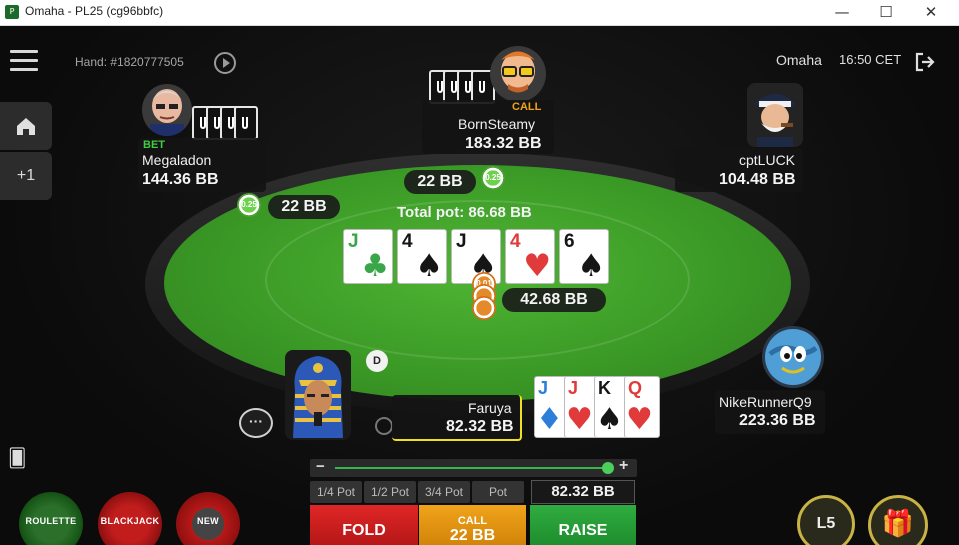  I want to click on board-card: 4 ♠, so click(422, 256).